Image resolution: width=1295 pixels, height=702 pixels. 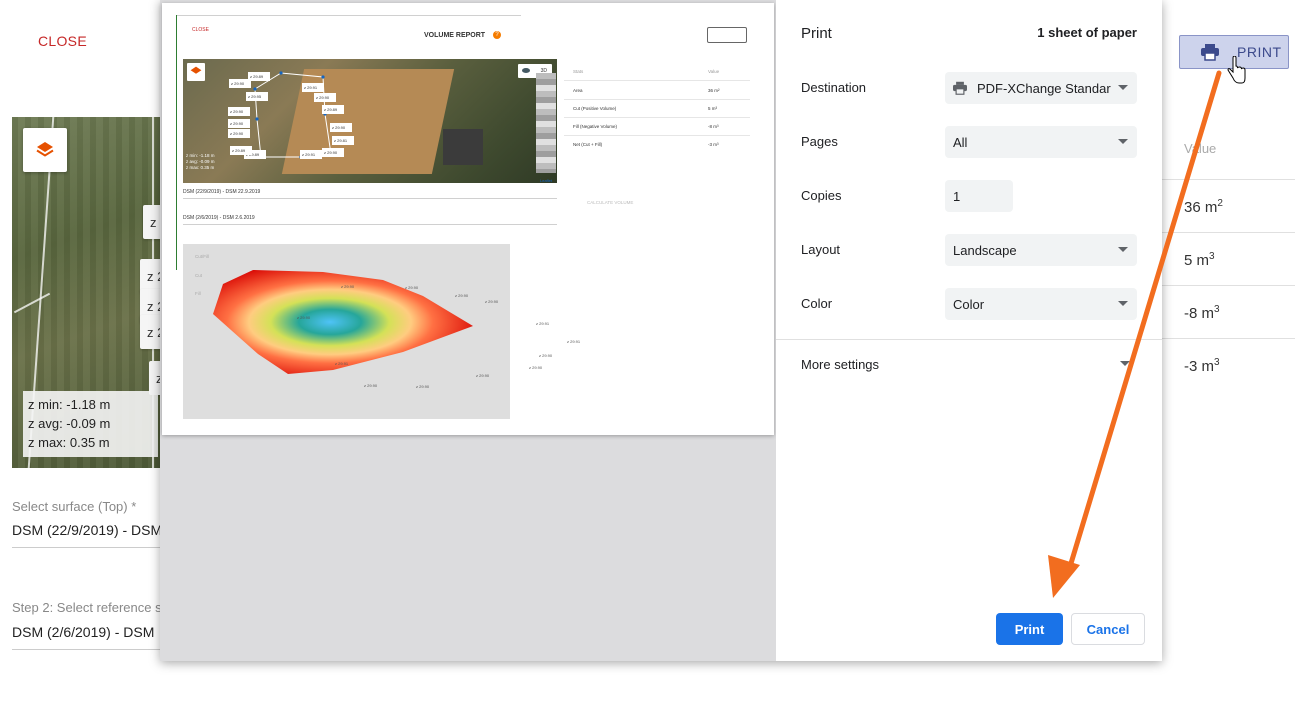 What do you see at coordinates (222, 192) in the screenshot?
I see `preview-top-surface: DSM (22/9/2019) - DSM 22.9.2019` at bounding box center [222, 192].